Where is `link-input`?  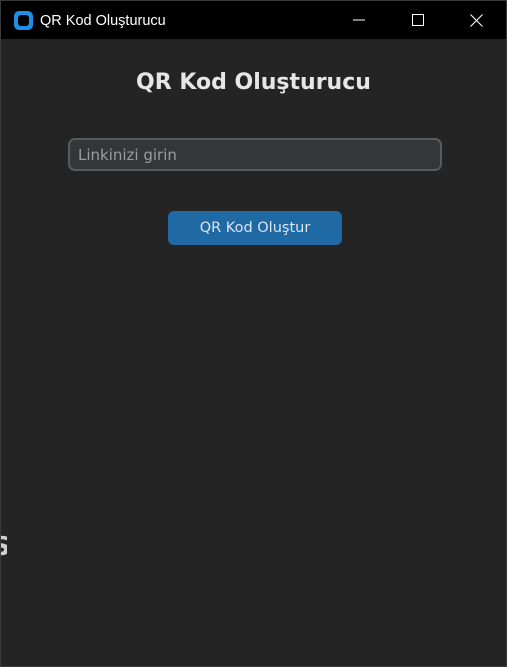
link-input is located at coordinates (255, 154).